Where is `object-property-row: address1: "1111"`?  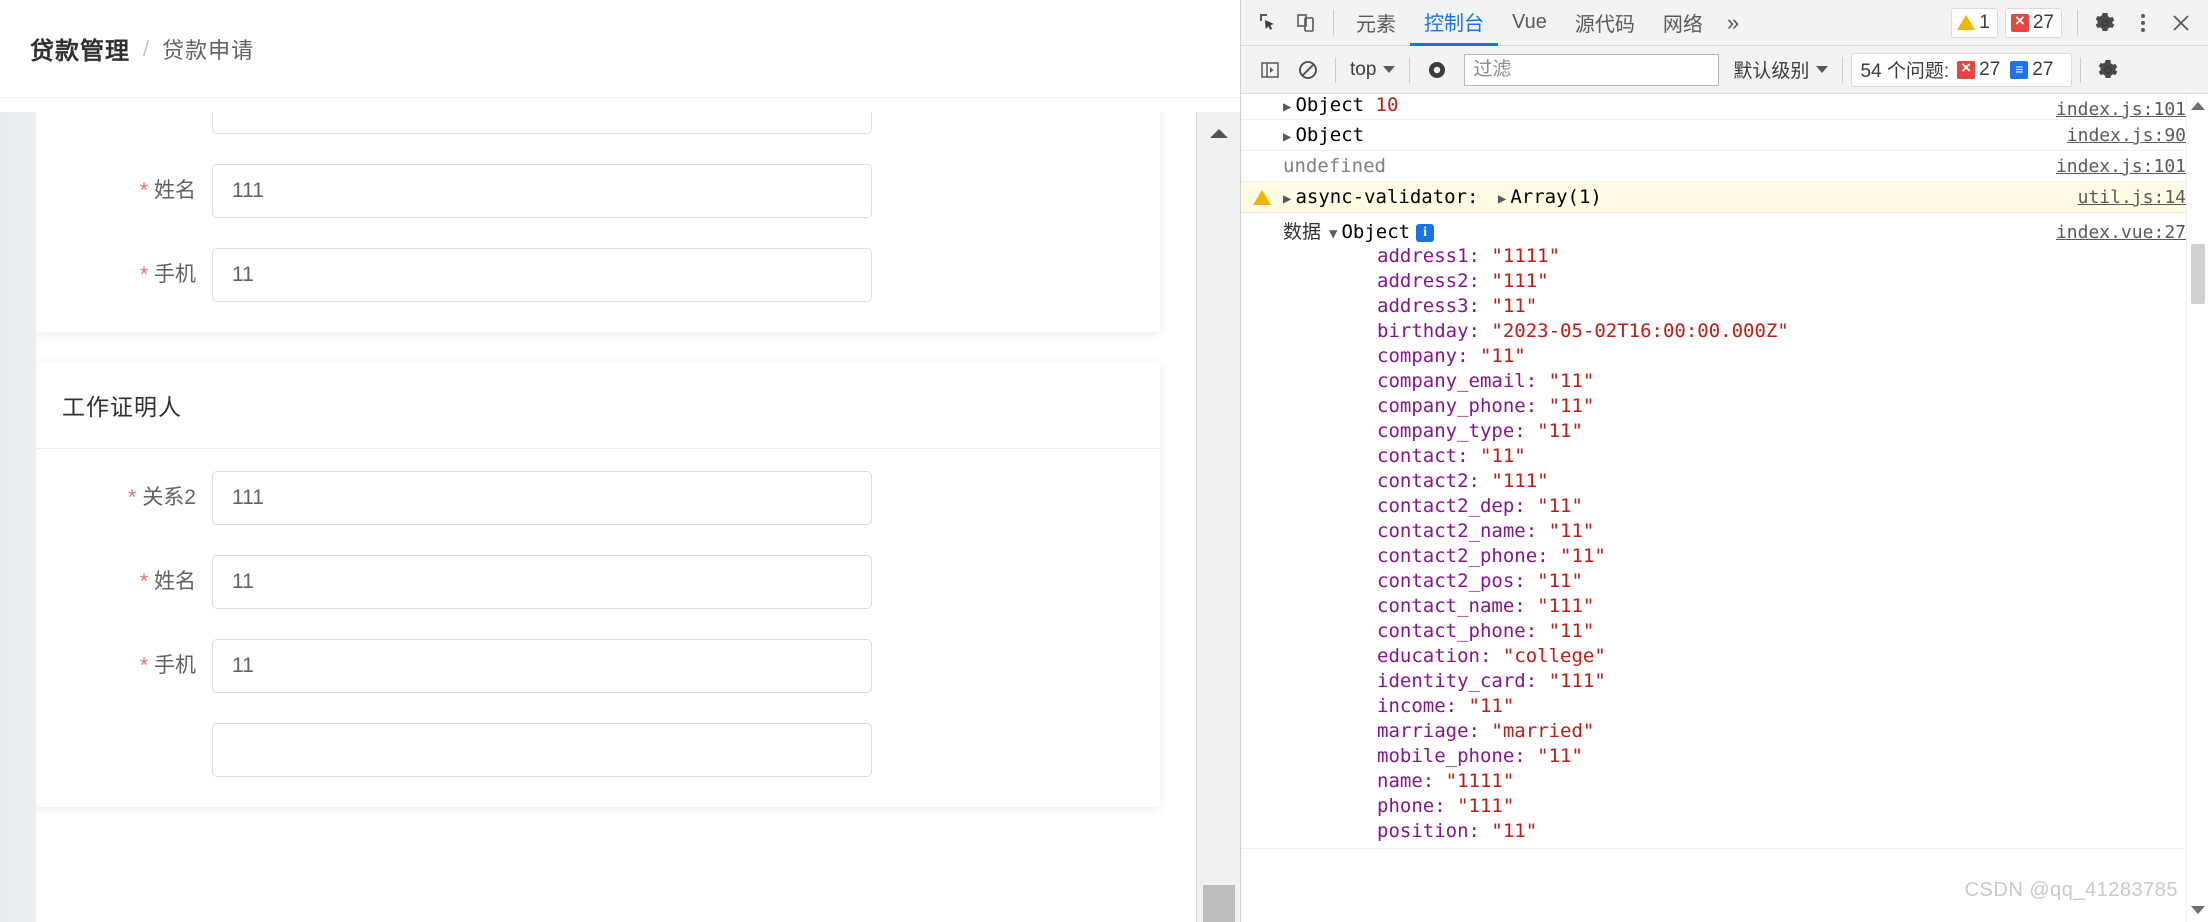
object-property-row: address1: "1111" is located at coordinates (1724, 256).